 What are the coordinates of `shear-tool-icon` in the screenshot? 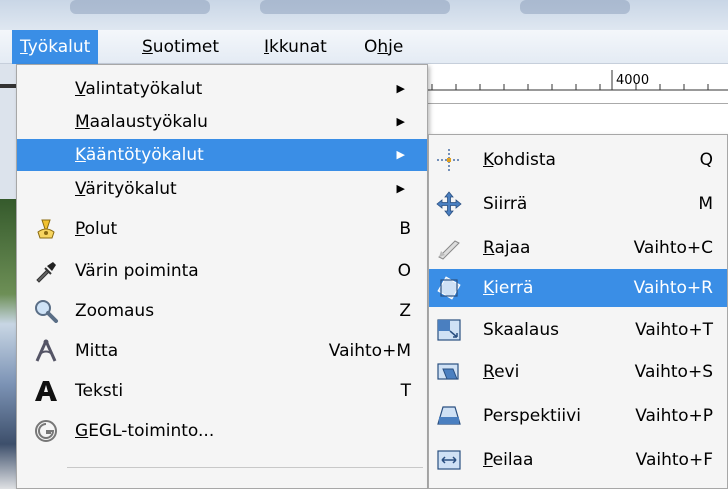 It's located at (448, 371).